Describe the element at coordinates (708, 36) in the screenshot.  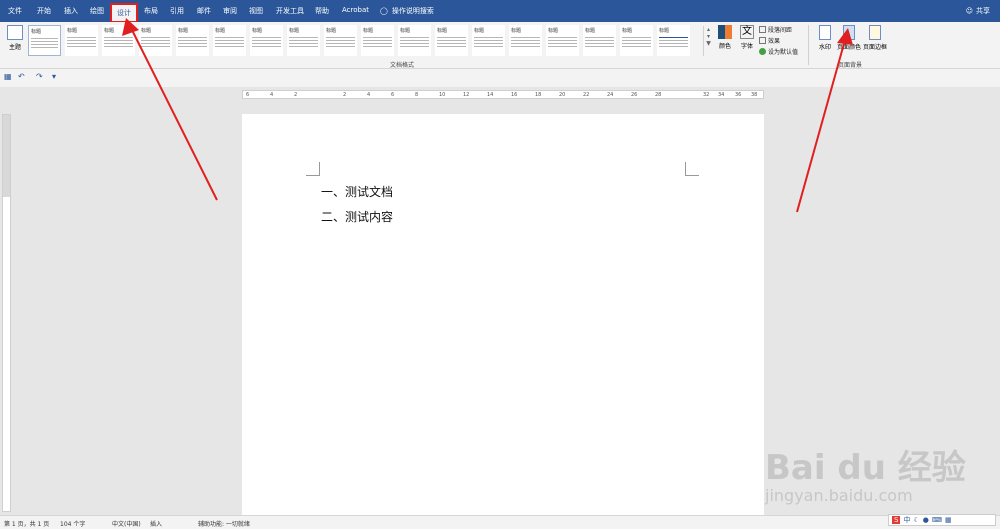
I see `chevron-down-icon: ▾` at that location.